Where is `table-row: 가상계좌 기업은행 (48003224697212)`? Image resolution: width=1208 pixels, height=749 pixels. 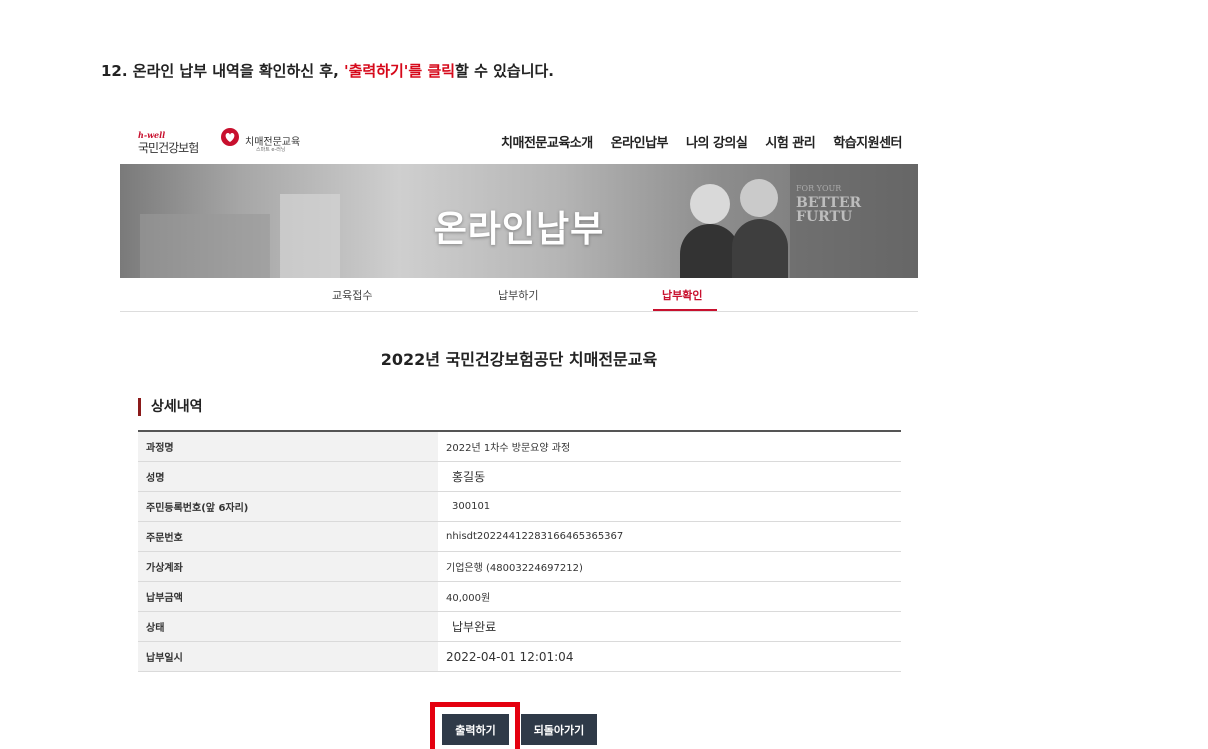
table-row: 가상계좌 기업은행 (48003224697212) is located at coordinates (519, 567).